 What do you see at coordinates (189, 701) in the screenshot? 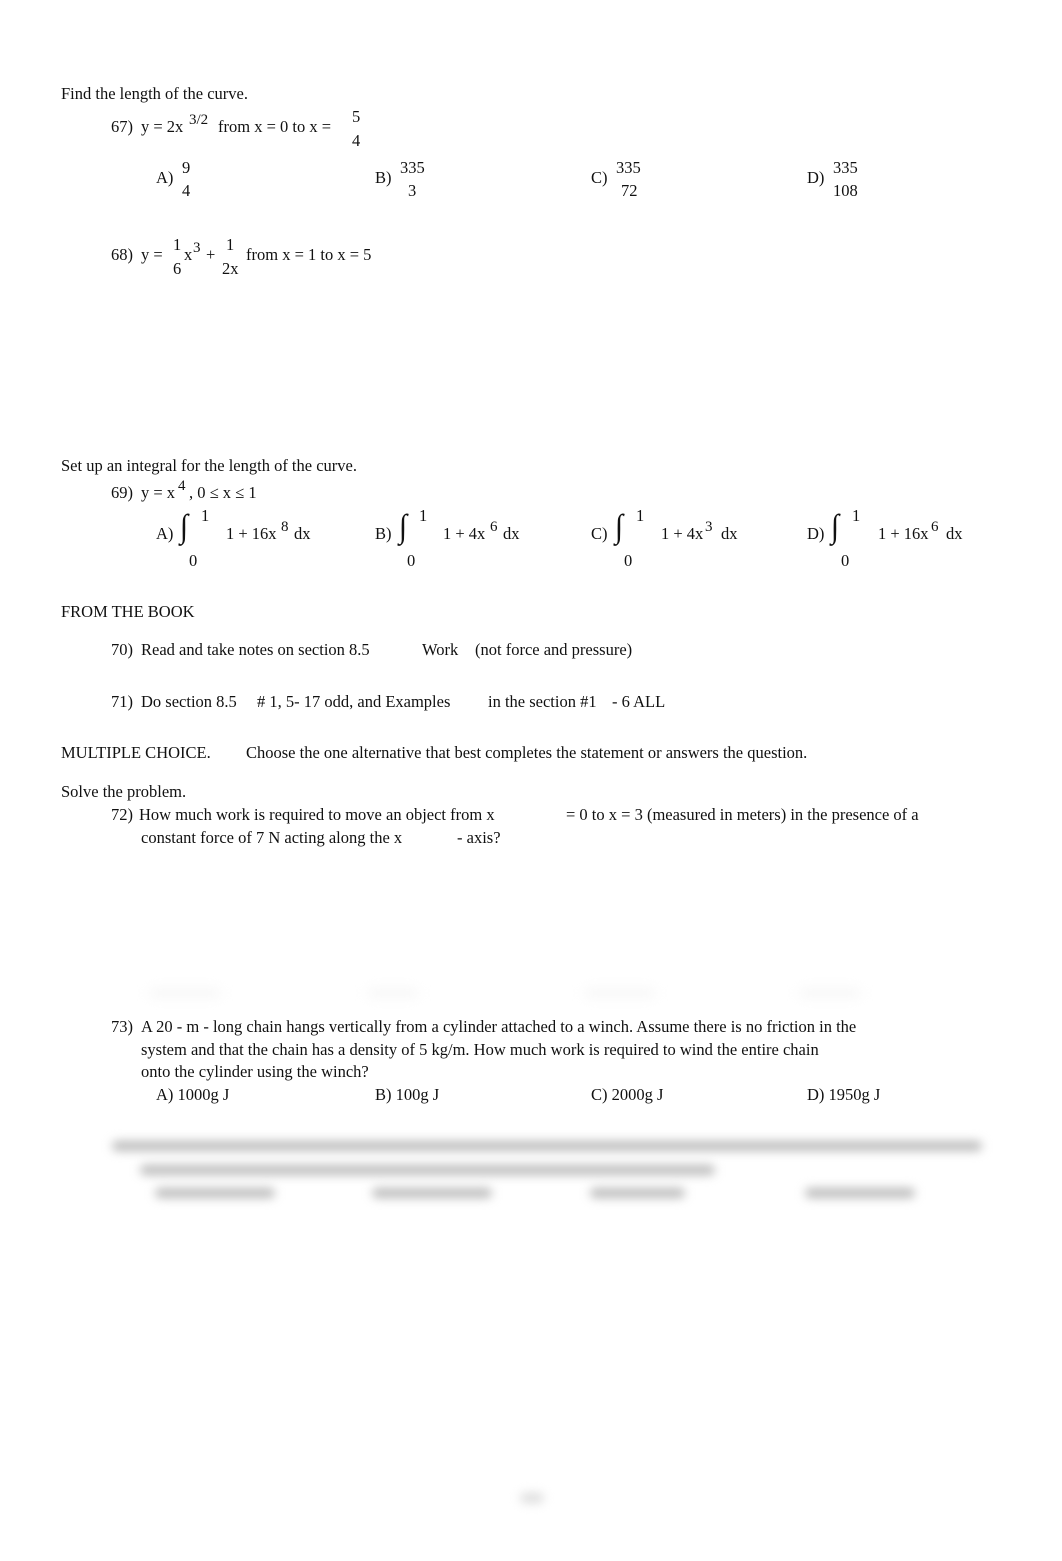
I see `question-text: Do section 8.5` at bounding box center [189, 701].